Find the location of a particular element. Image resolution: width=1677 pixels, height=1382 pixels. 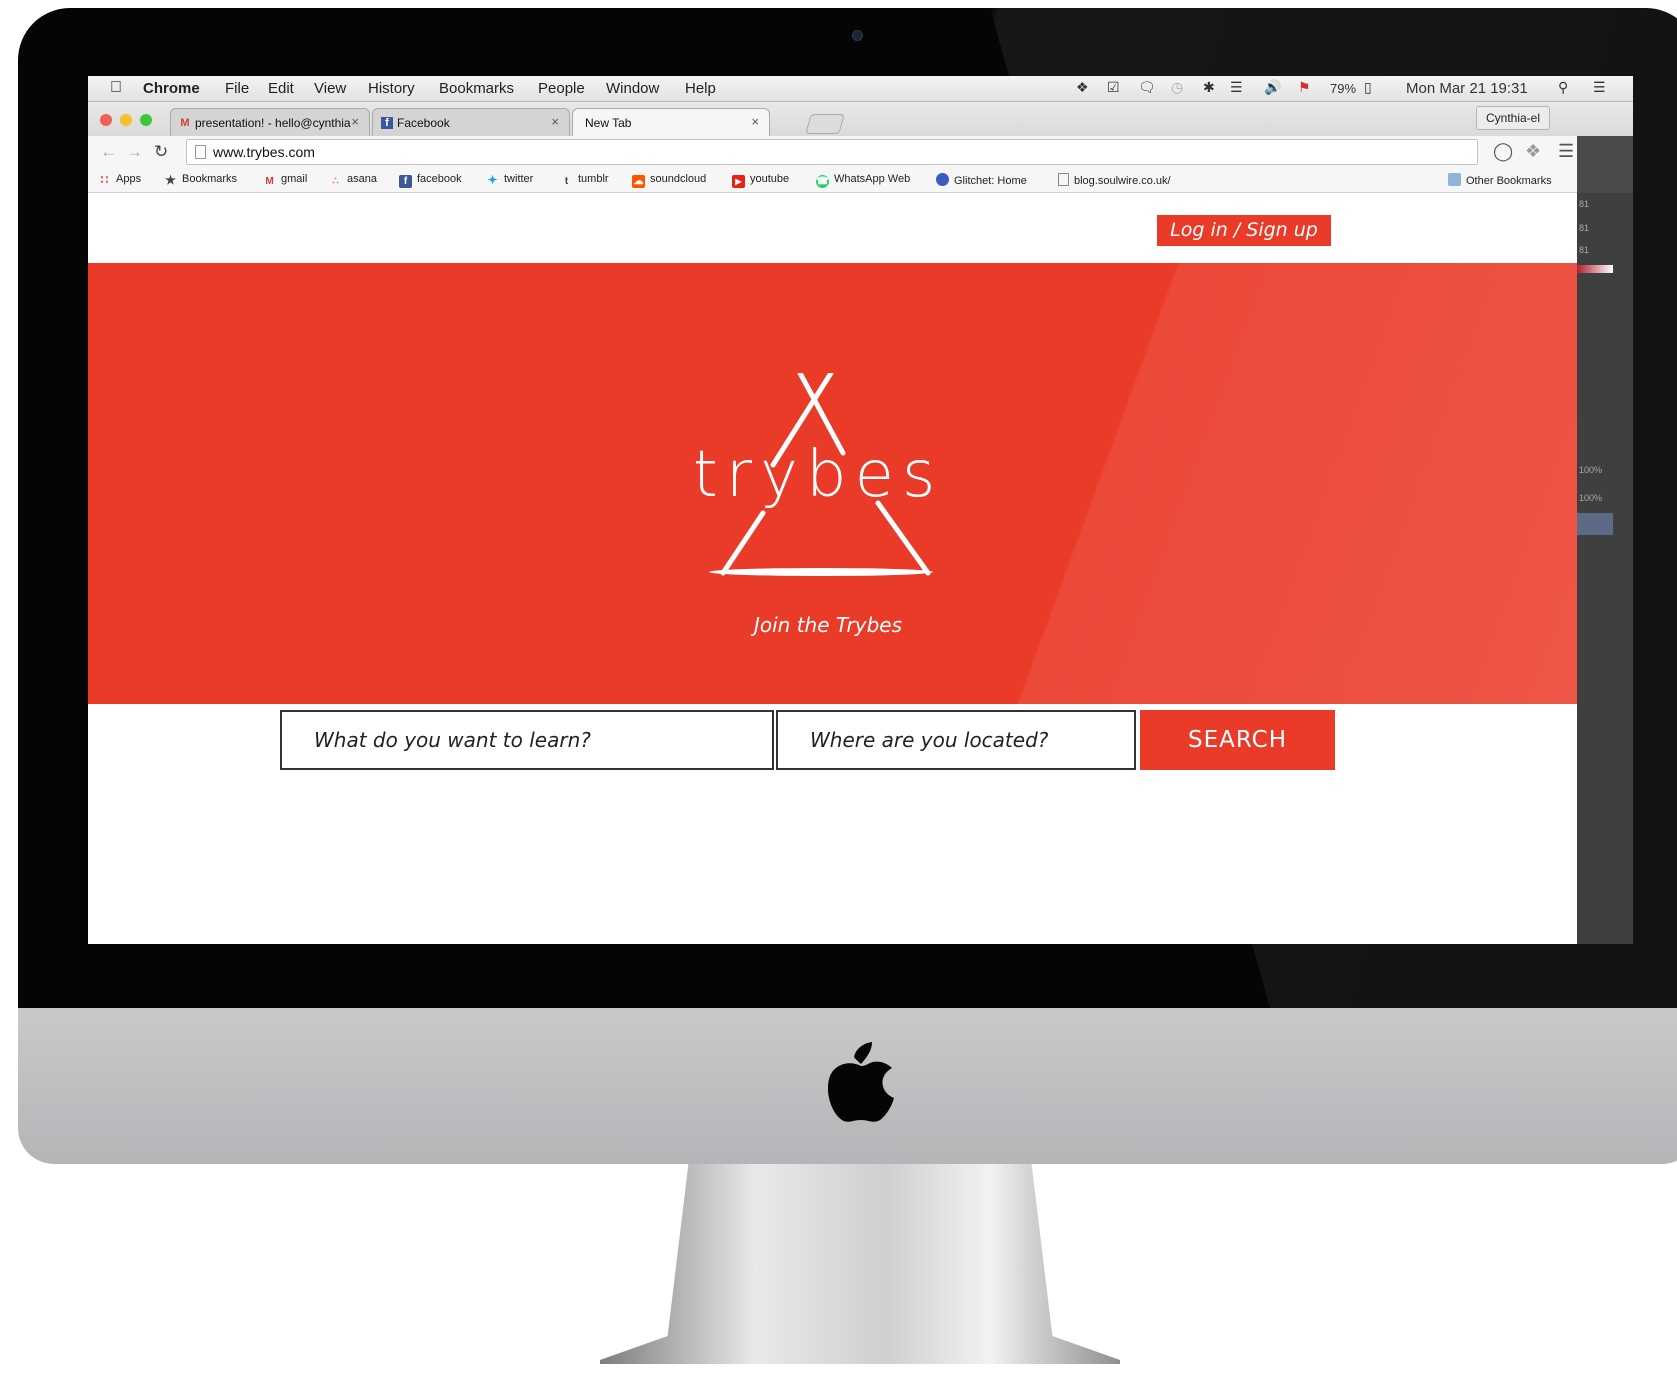

what-to-learn-input is located at coordinates (527, 740).